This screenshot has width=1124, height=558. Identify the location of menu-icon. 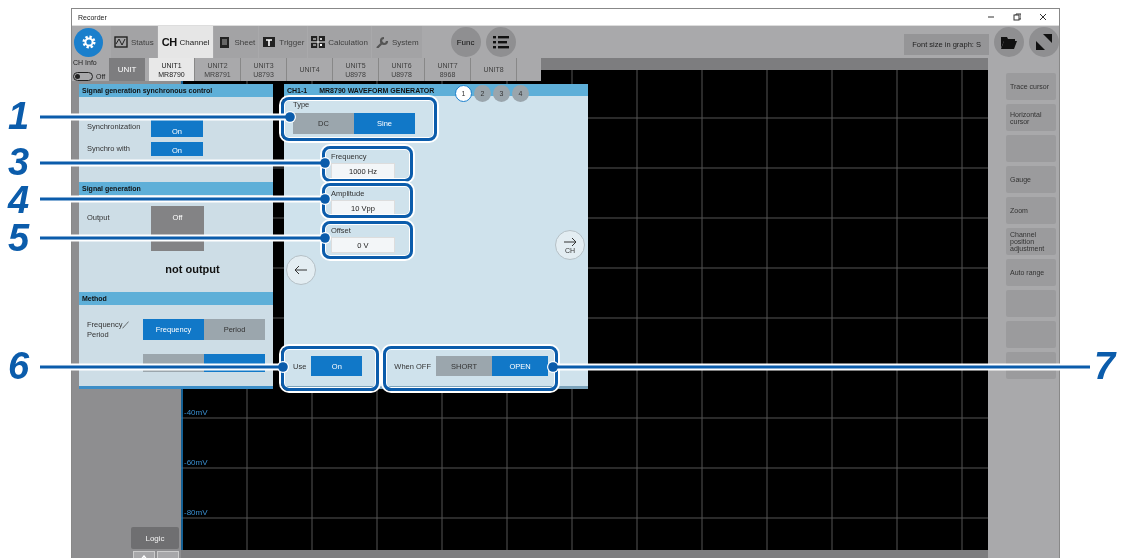
(500, 42).